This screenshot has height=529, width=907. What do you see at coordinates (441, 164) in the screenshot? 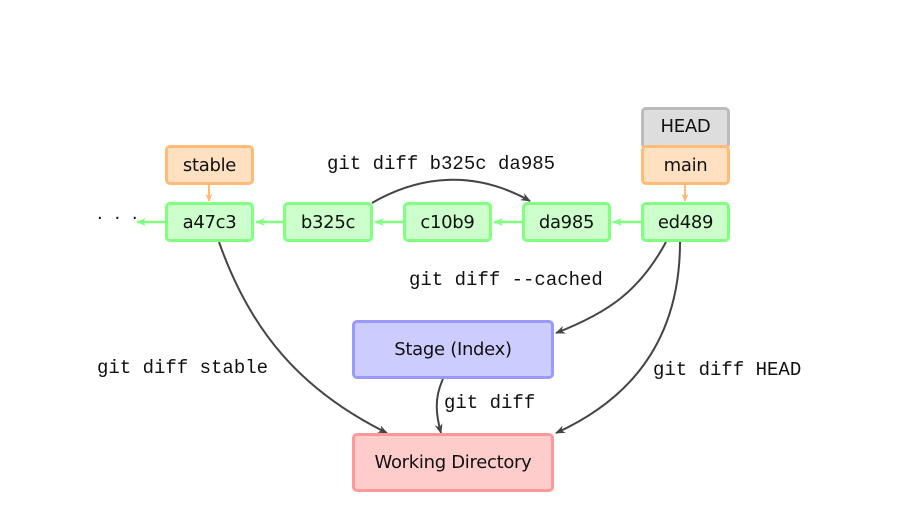
I see `label-diff-commits: git diff b325c da985` at bounding box center [441, 164].